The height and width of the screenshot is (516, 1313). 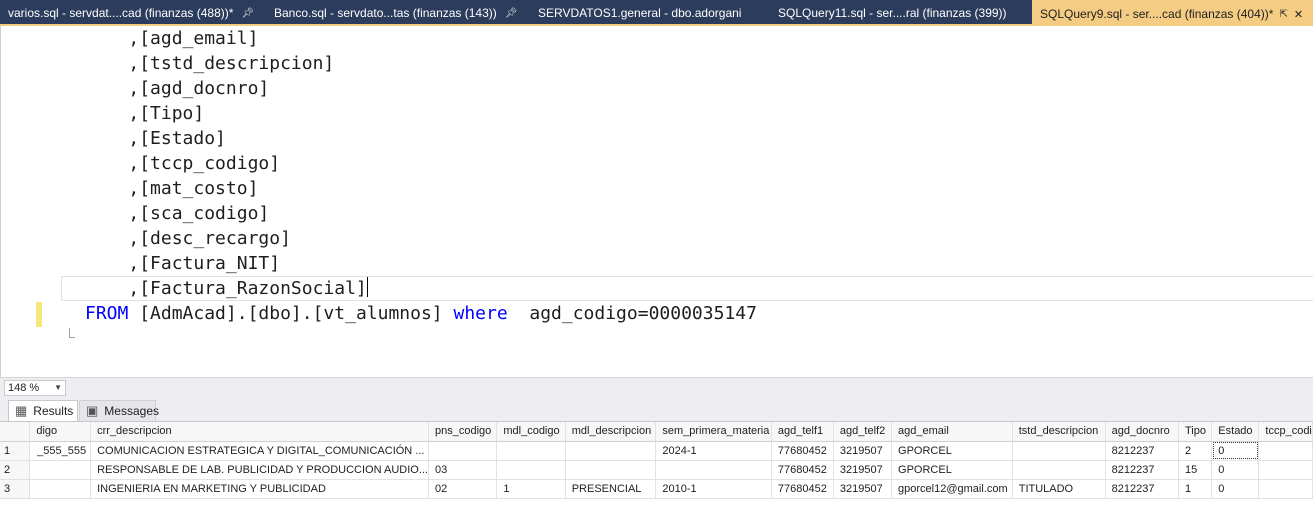 I want to click on grid-cell: gporcel12@gmail.com, so click(x=952, y=489).